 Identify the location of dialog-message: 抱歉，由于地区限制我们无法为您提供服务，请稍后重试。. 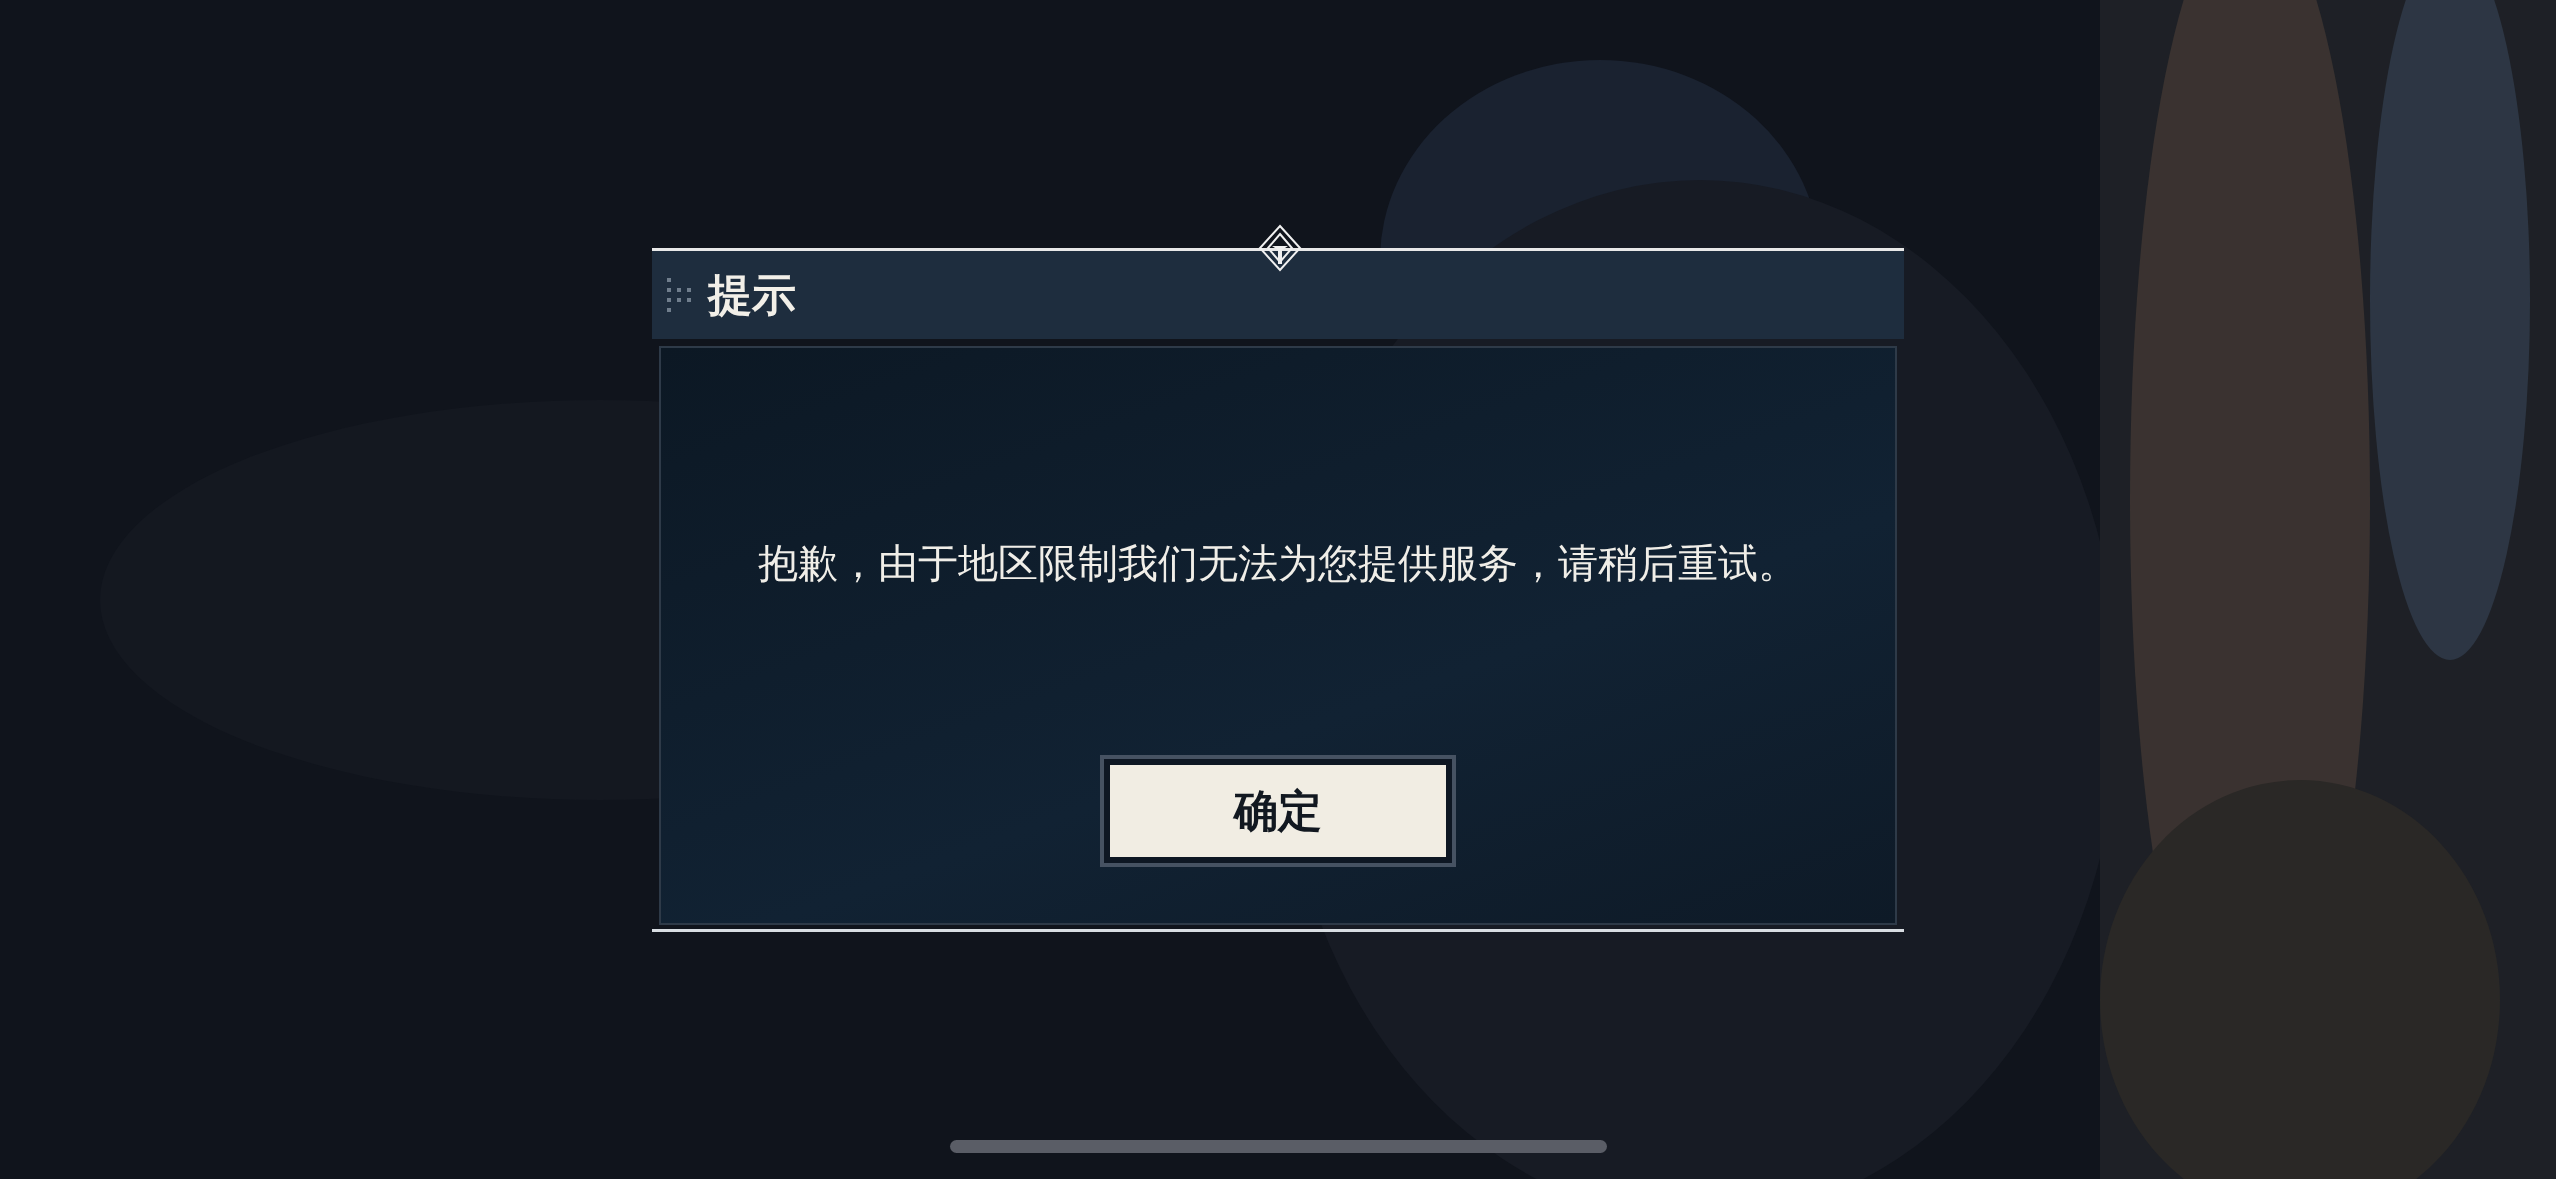
(1278, 563).